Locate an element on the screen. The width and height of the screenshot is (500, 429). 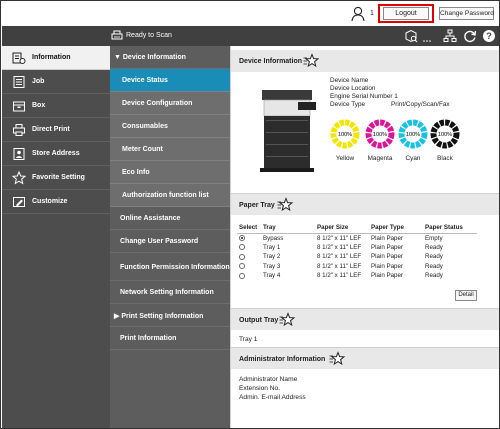
left-nav-label: Box is located at coordinates (39, 105).